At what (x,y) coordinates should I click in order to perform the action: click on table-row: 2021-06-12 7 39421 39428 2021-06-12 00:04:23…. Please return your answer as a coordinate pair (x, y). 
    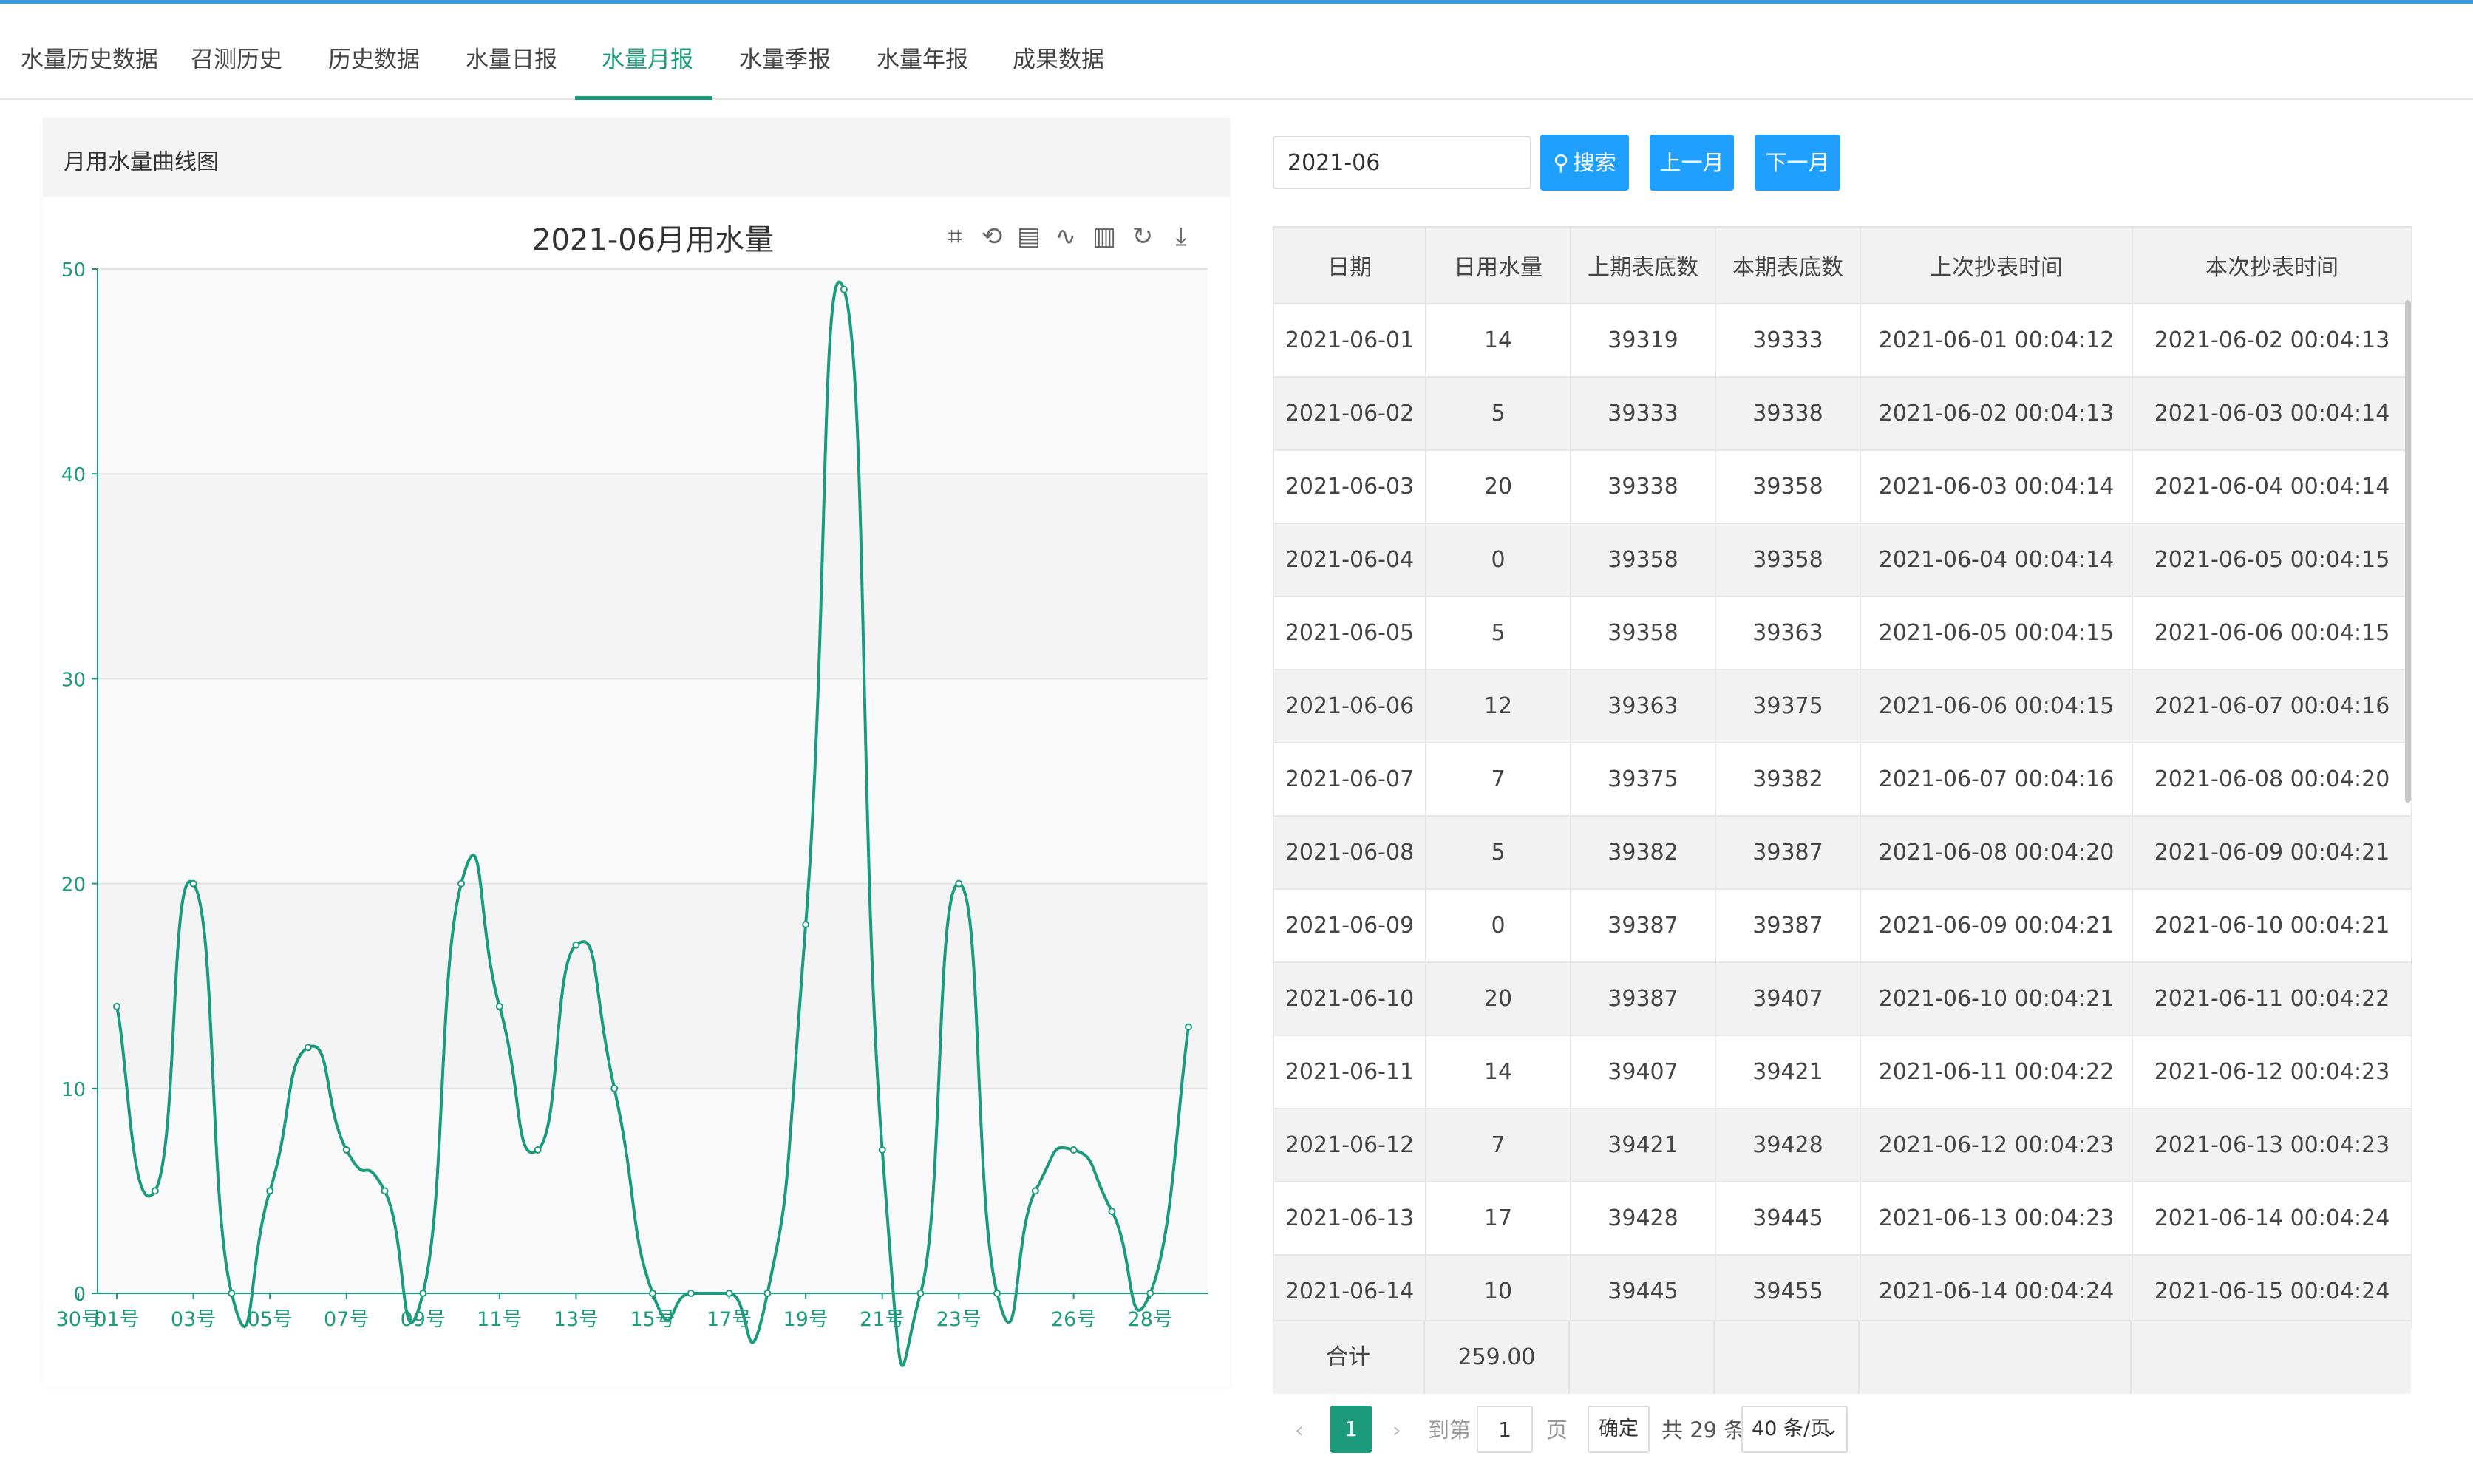
    Looking at the image, I should click on (1842, 1145).